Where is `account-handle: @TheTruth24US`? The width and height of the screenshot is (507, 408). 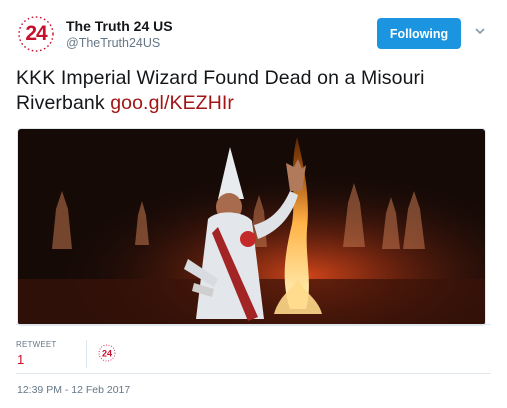 account-handle: @TheTruth24US is located at coordinates (119, 43).